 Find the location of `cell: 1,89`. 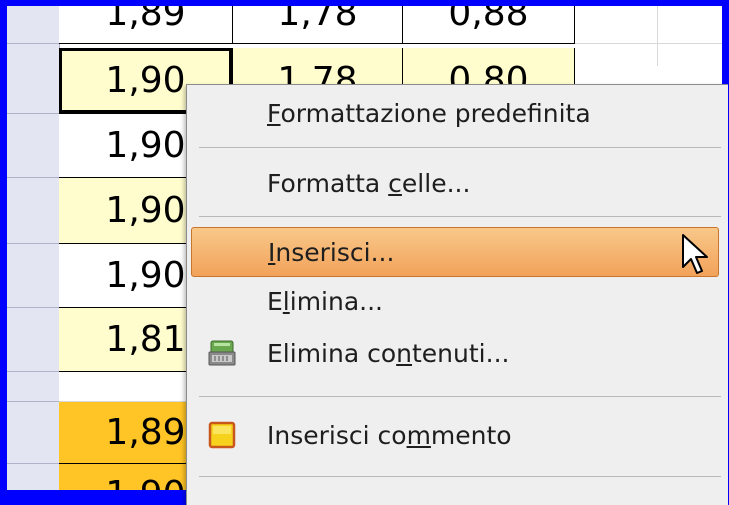

cell: 1,89 is located at coordinates (146, 25).